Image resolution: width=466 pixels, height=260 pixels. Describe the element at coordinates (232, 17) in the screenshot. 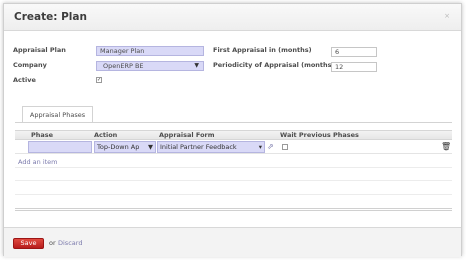

I see `dialog-header: Create: Plan ×` at that location.